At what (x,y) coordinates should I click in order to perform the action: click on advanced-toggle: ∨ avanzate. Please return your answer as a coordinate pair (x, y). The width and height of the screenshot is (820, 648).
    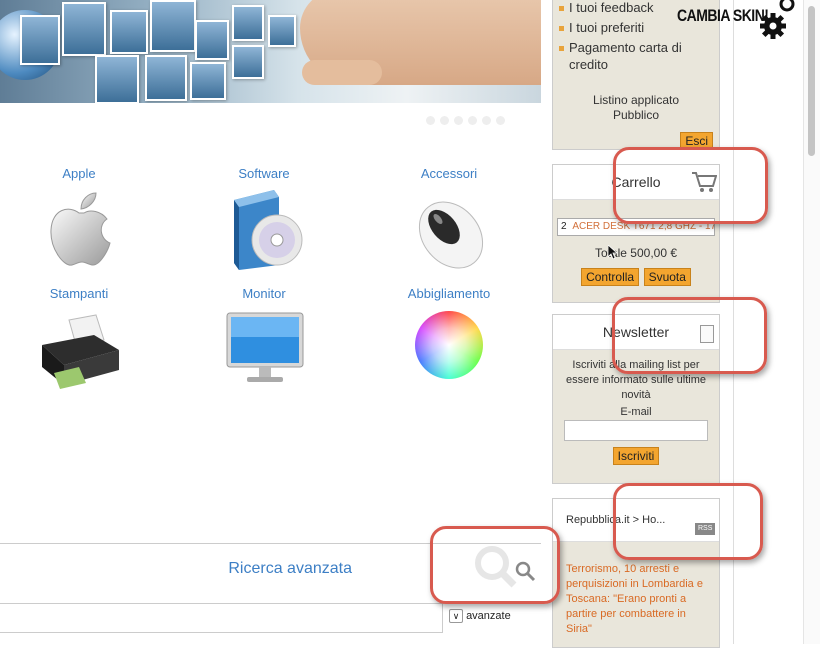
    Looking at the image, I should click on (480, 616).